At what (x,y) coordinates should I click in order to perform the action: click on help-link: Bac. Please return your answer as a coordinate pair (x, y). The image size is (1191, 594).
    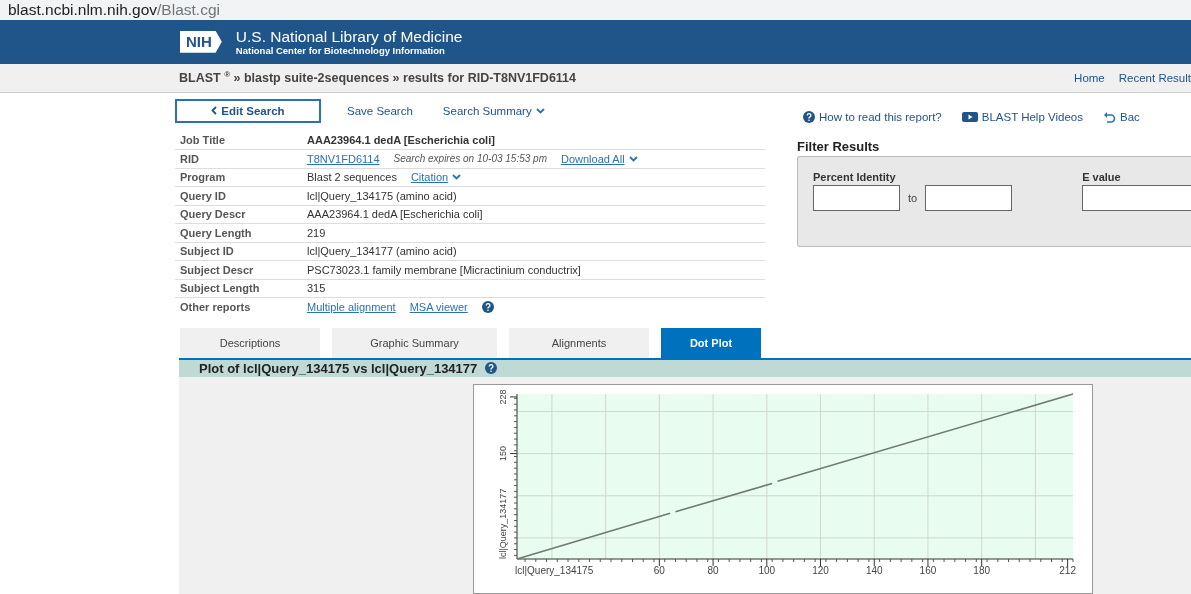
    Looking at the image, I should click on (1121, 116).